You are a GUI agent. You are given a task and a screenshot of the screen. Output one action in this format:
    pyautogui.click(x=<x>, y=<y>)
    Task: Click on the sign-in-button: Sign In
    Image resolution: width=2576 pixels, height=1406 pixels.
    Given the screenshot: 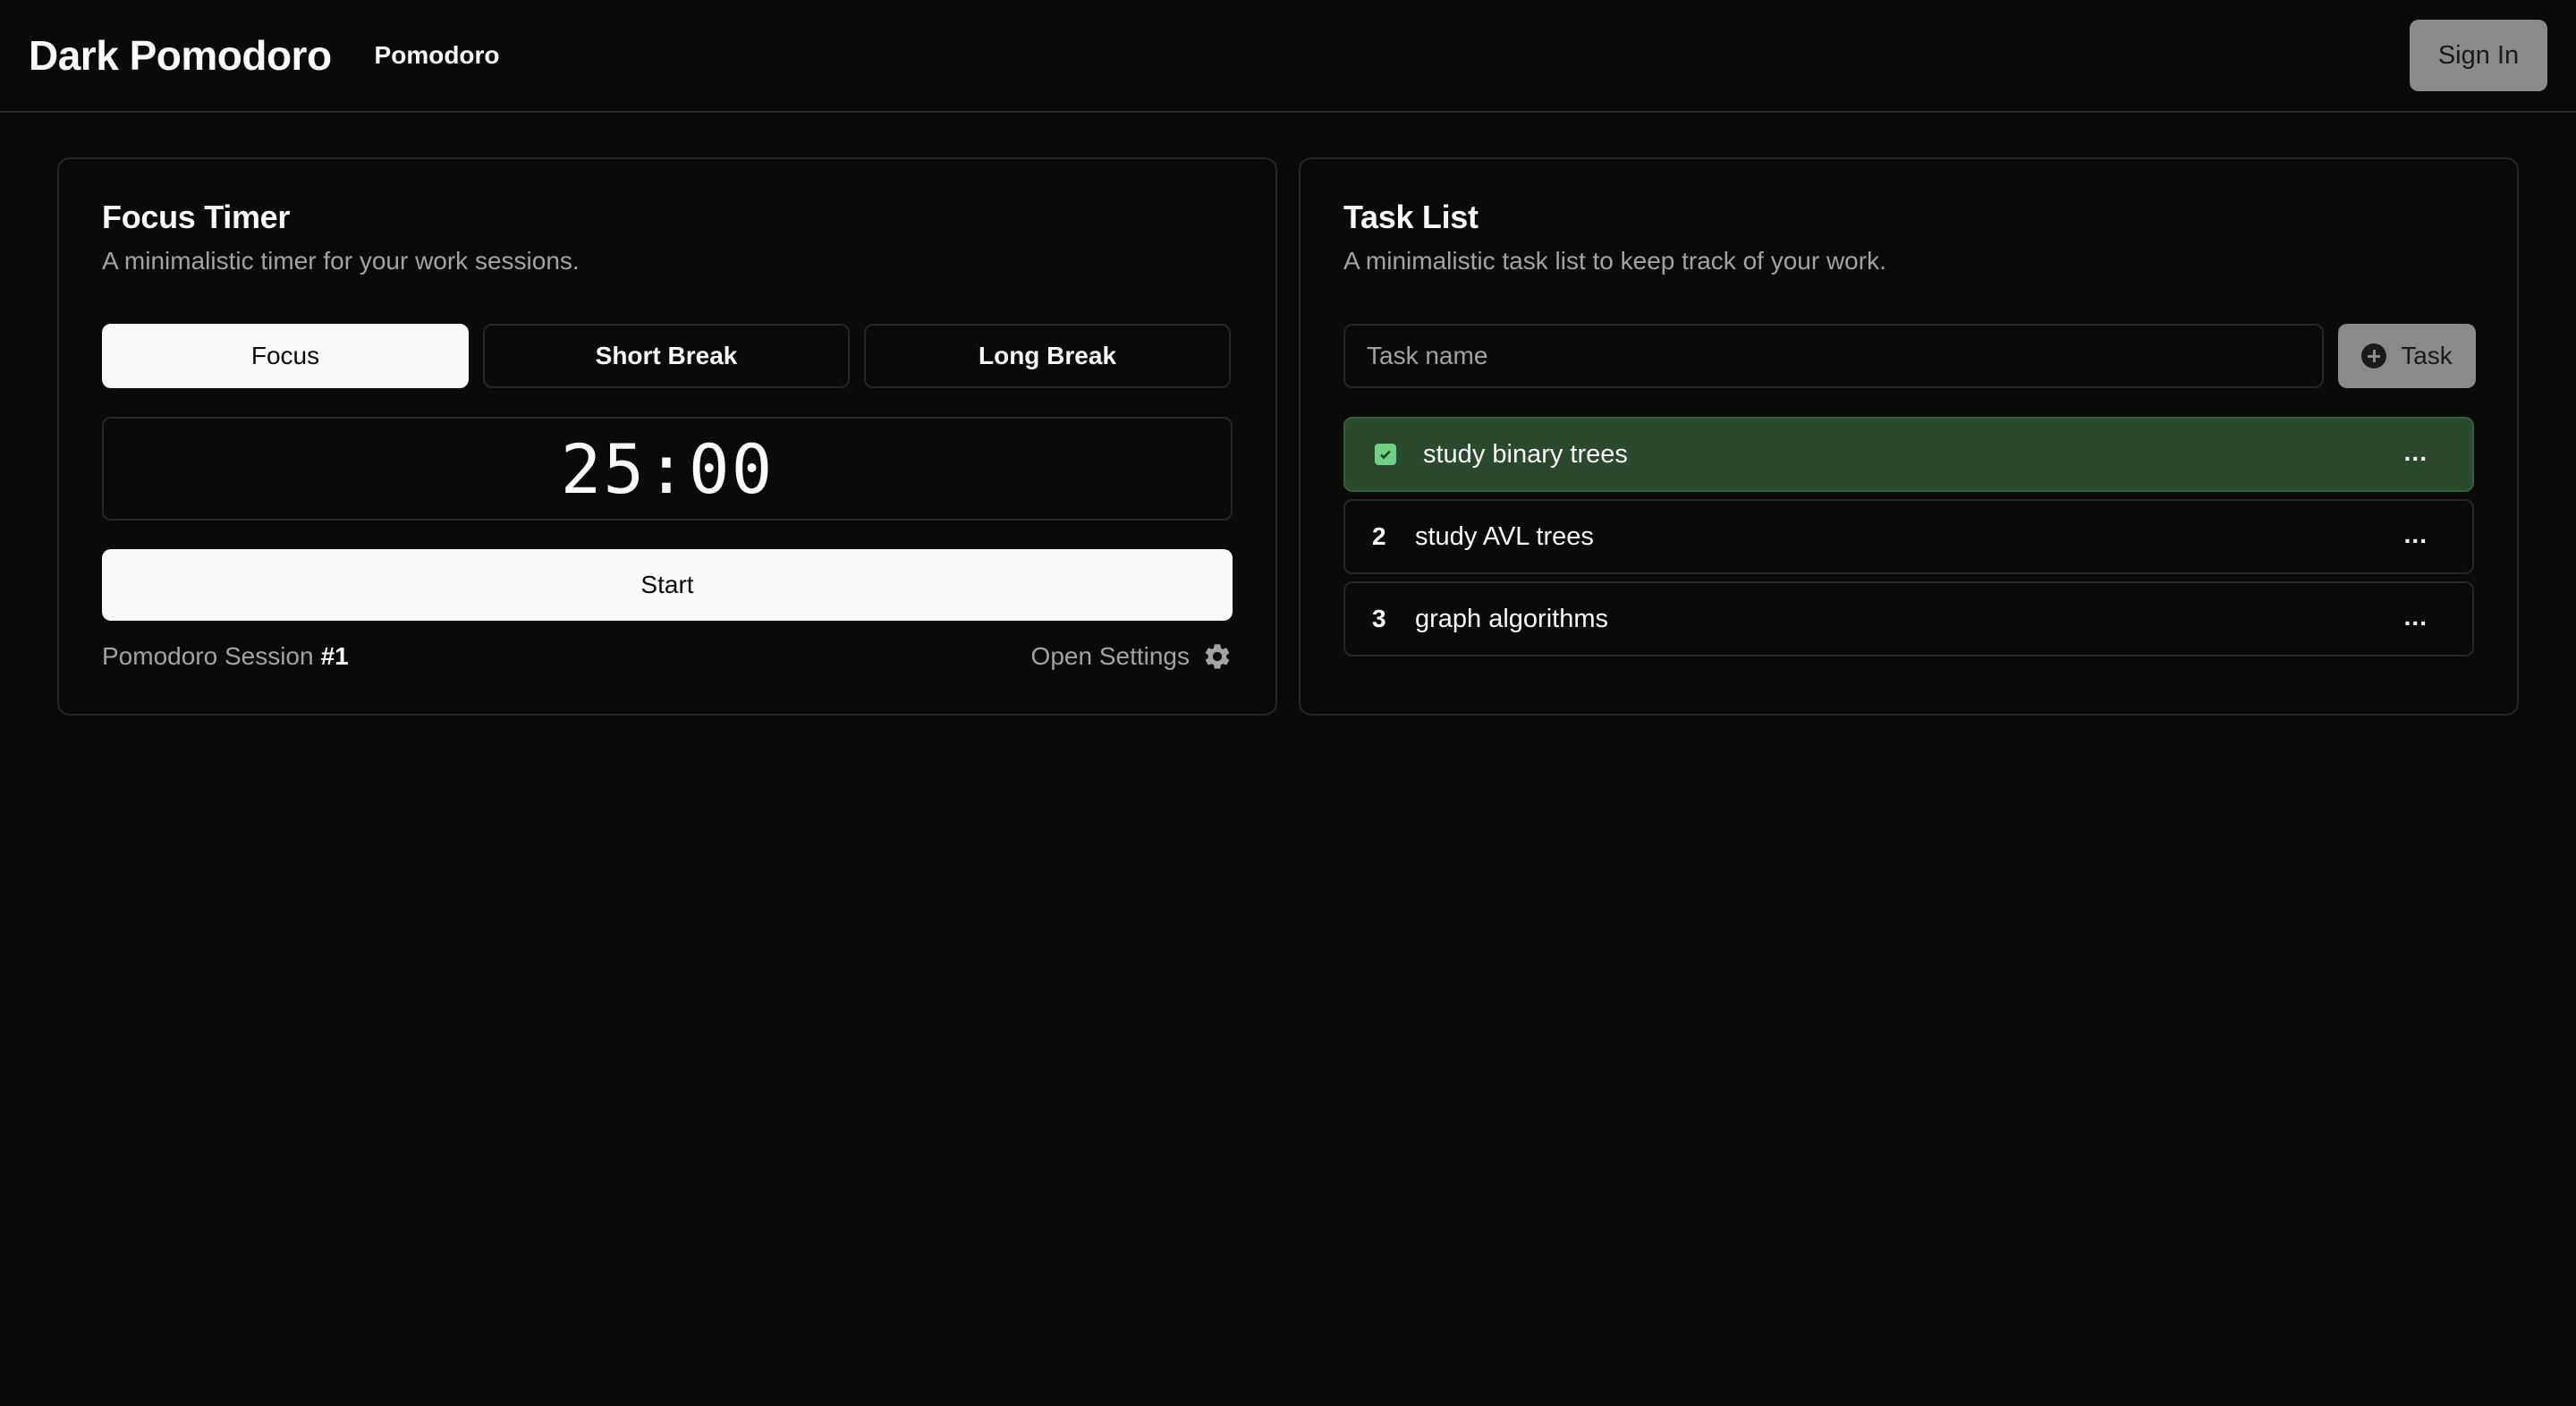 What is the action you would take?
    pyautogui.click(x=2478, y=56)
    